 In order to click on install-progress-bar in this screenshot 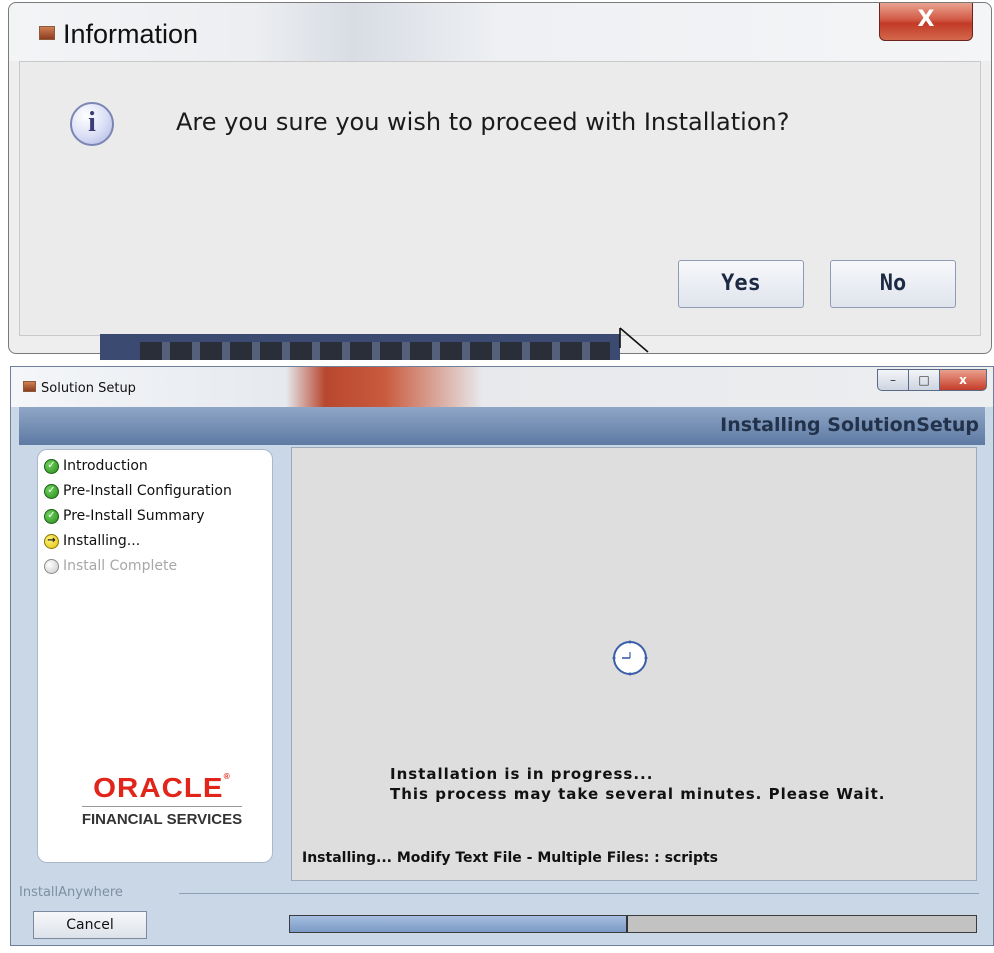, I will do `click(633, 924)`.